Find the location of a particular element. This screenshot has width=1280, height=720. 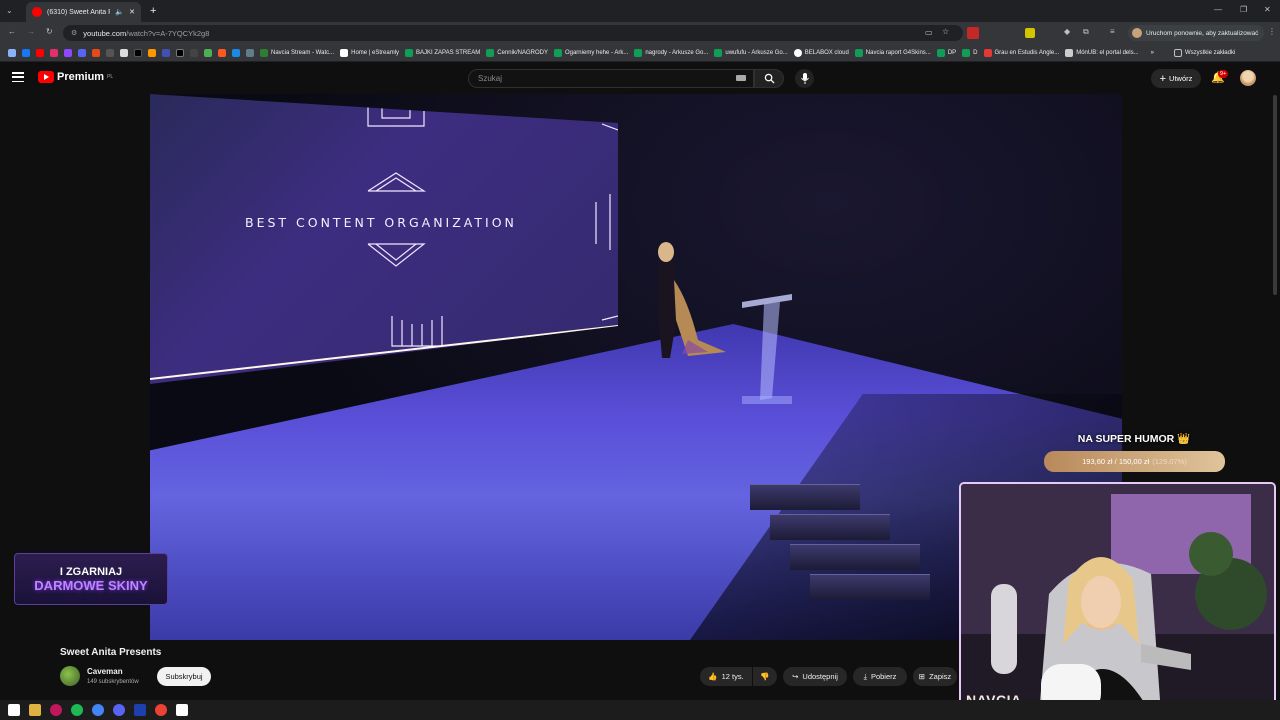

webcam-scene is located at coordinates (1117, 599).